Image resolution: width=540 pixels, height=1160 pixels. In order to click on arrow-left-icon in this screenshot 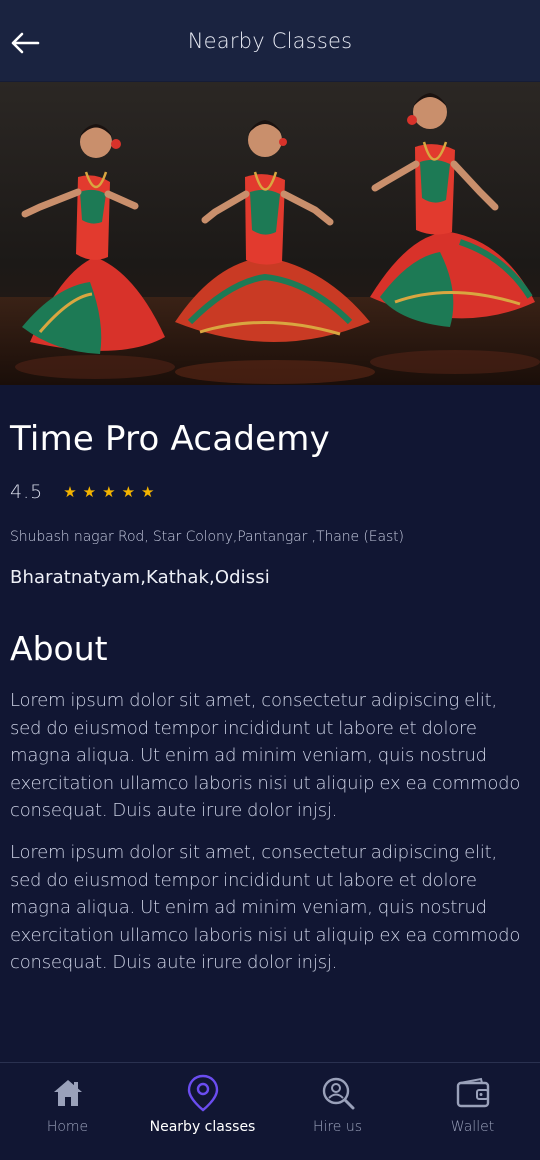, I will do `click(25, 43)`.